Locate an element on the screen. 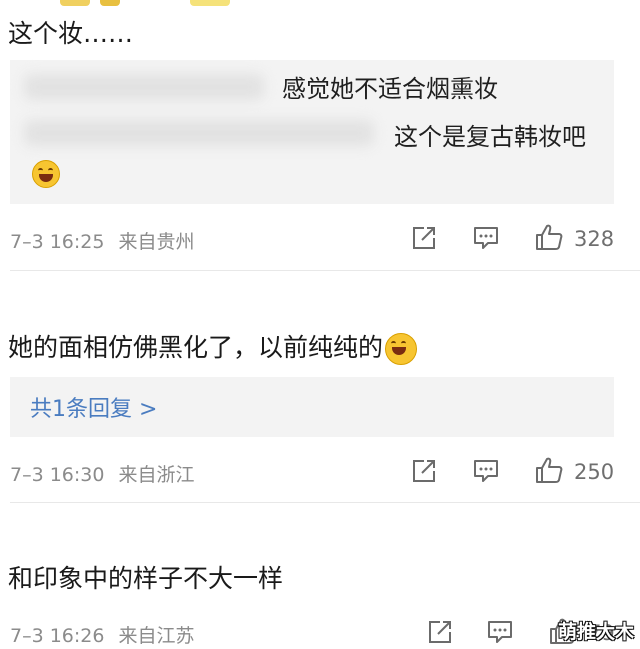 The height and width of the screenshot is (649, 640). like-count: 328 is located at coordinates (594, 239).